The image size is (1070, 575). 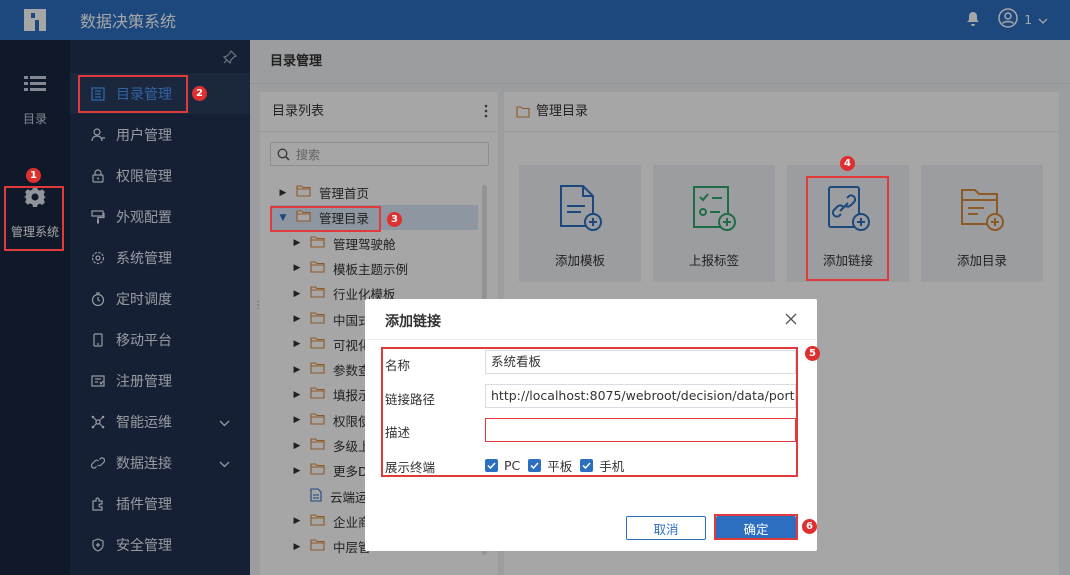 What do you see at coordinates (791, 319) in the screenshot?
I see `close-icon` at bounding box center [791, 319].